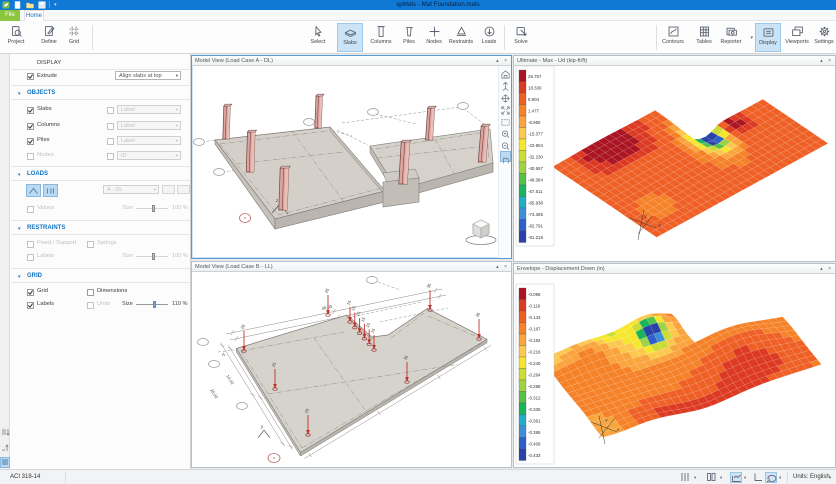  I want to click on svg-text: -82.791, so click(535, 226).